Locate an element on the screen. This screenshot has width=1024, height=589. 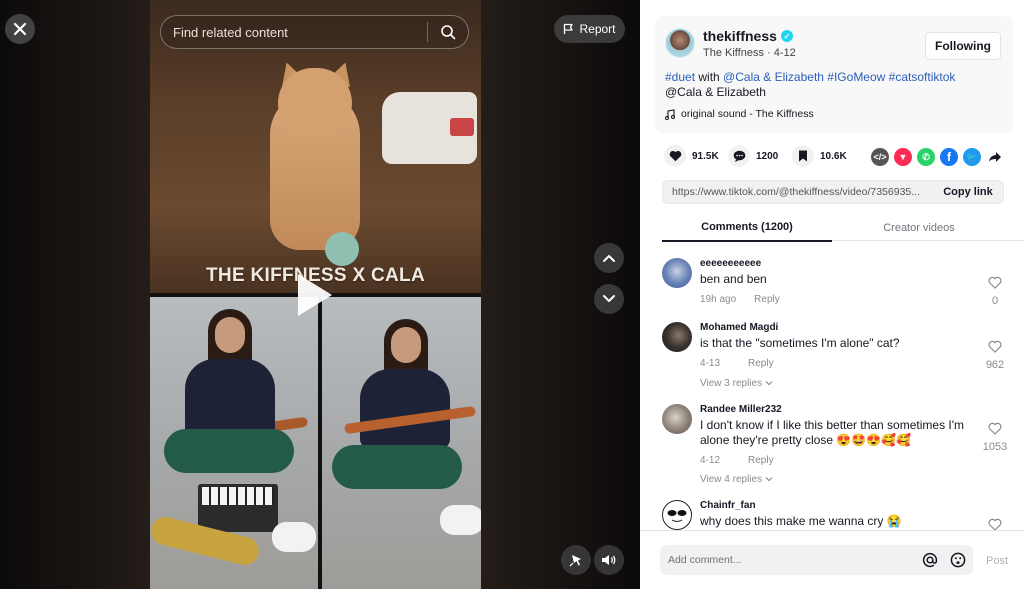
comment-input is located at coordinates (788, 560).